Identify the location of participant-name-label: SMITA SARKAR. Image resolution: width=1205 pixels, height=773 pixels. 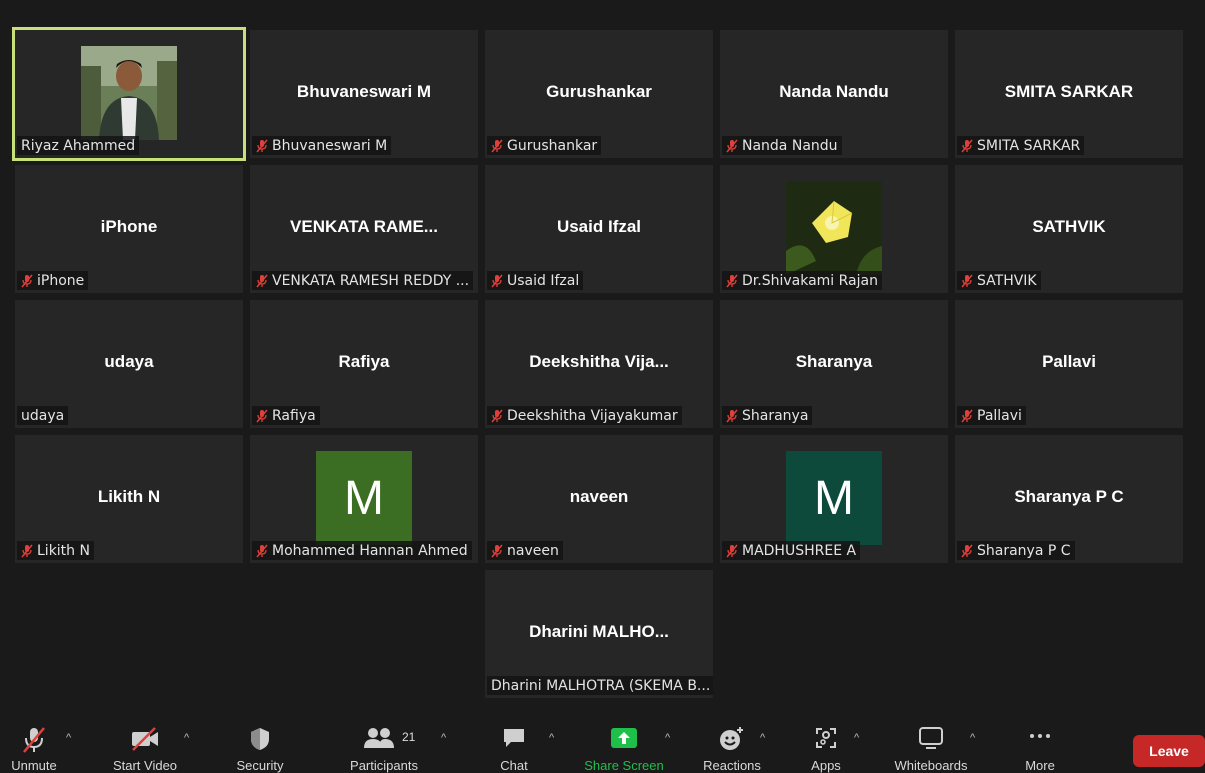
(1021, 145).